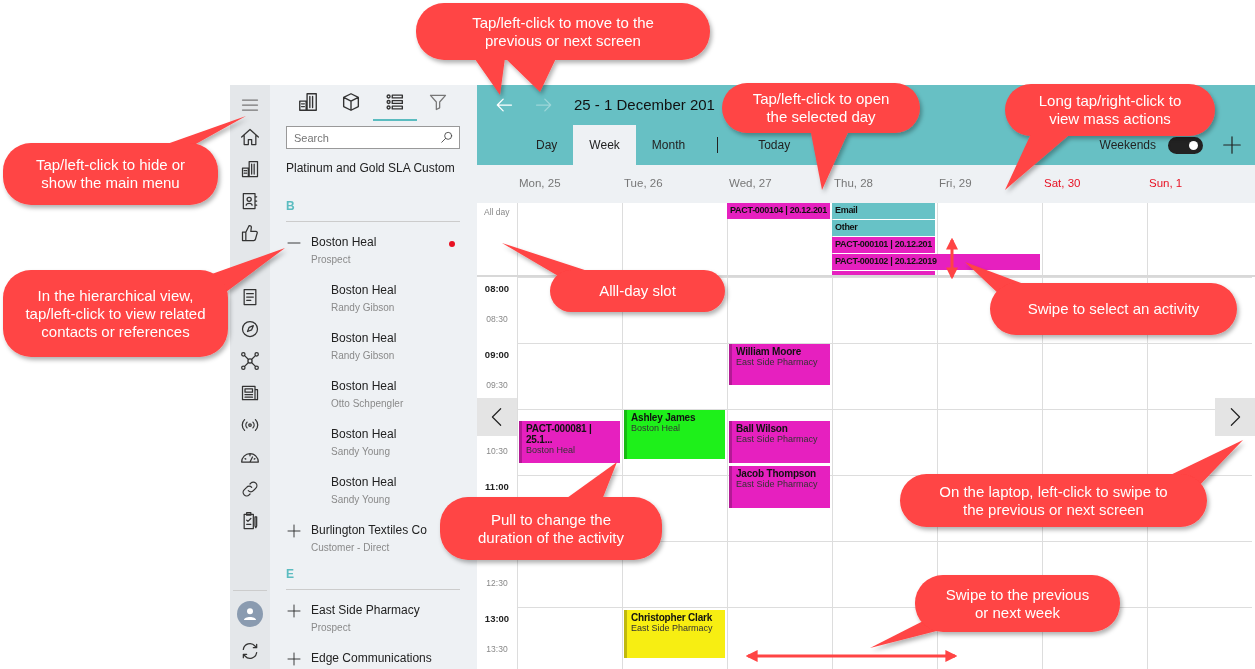  I want to click on home-icon, so click(250, 137).